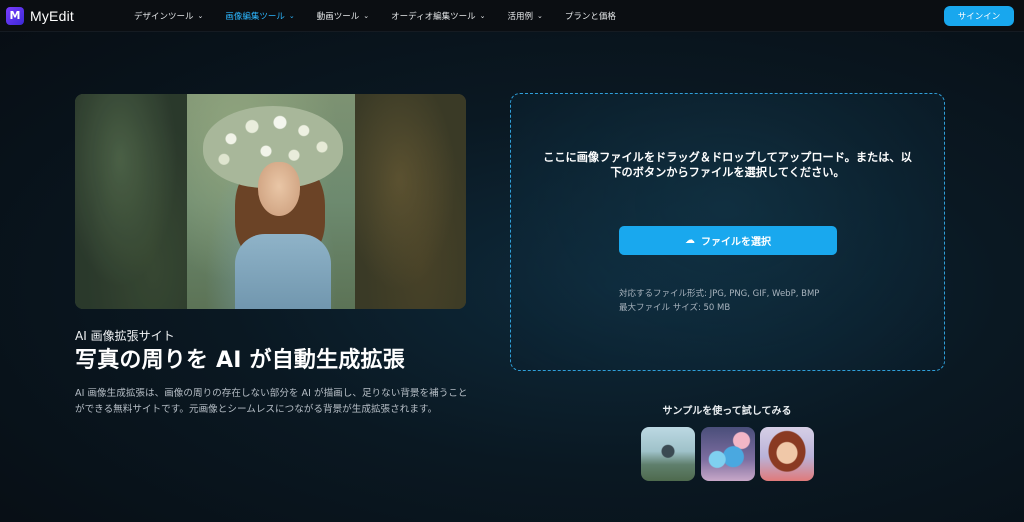 This screenshot has width=1024, height=522. I want to click on nav-item-image-editing-tools: 画像編集ツール ⌄, so click(259, 16).